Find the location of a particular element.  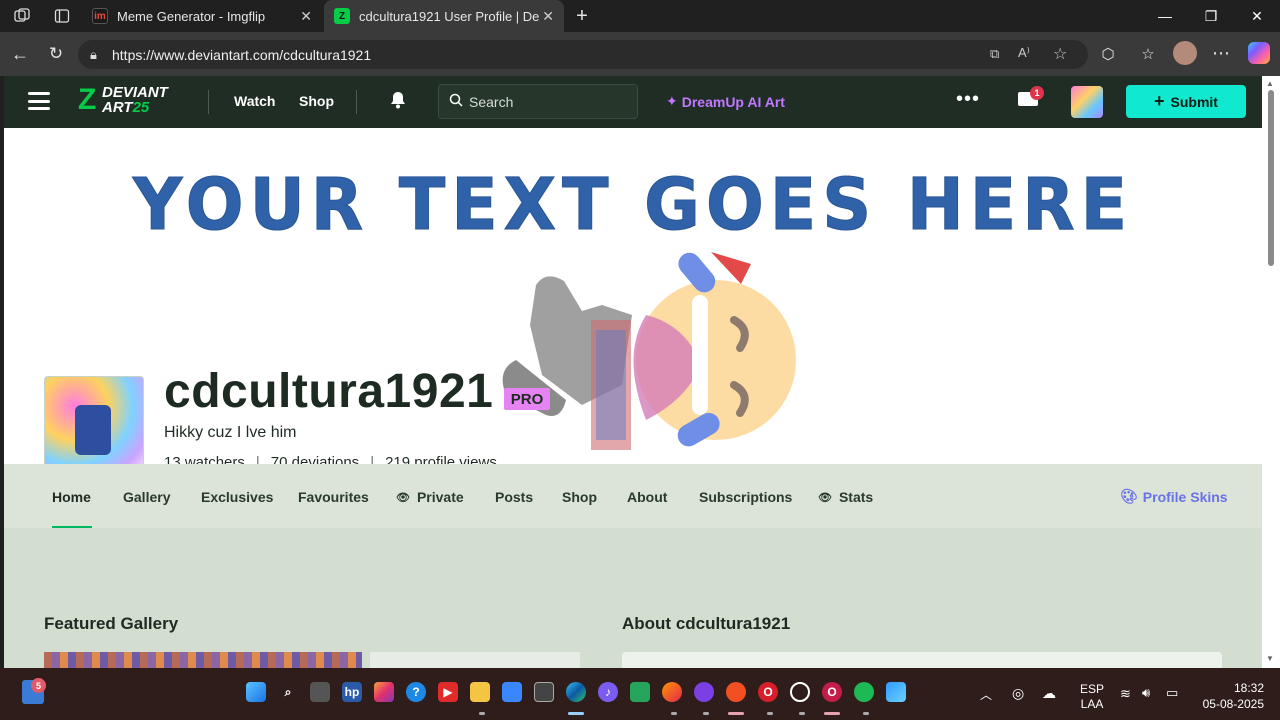

search-input: Search is located at coordinates (538, 101).